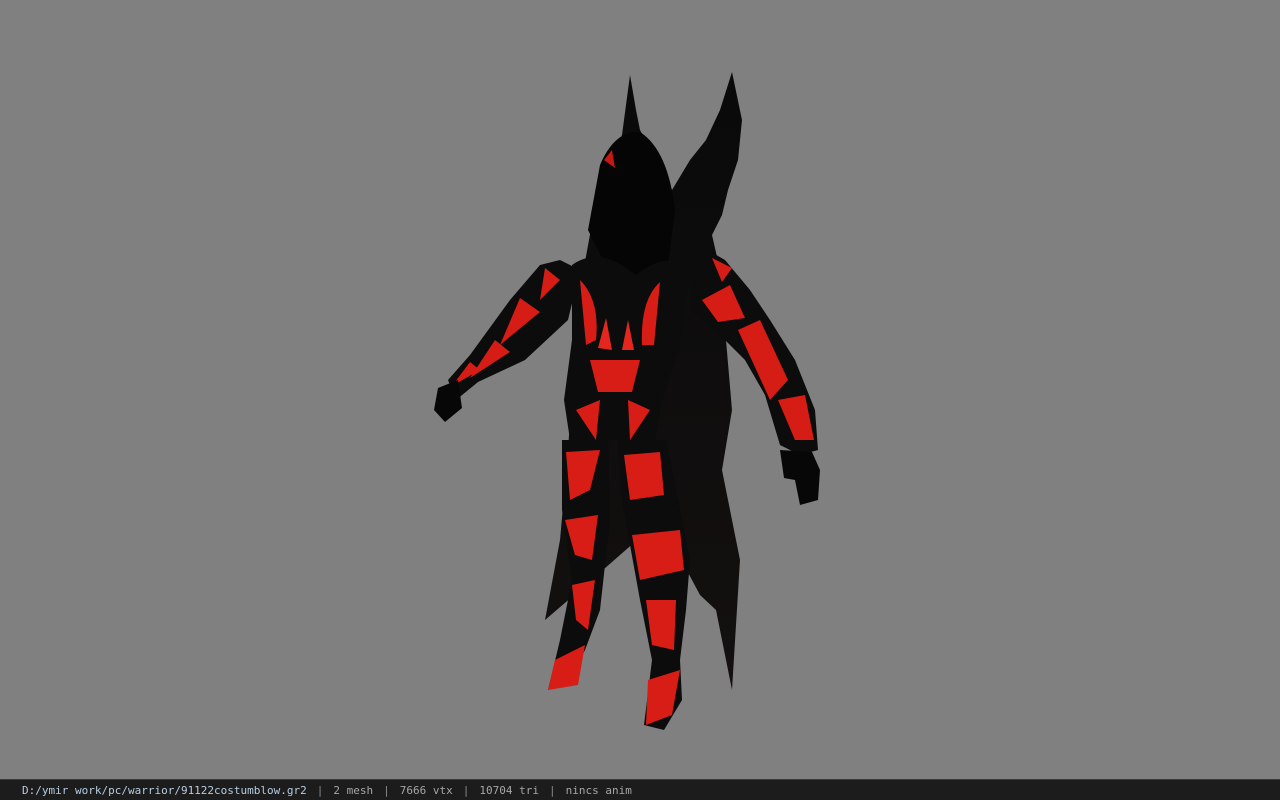 The image size is (1280, 800). Describe the element at coordinates (598, 790) in the screenshot. I see `animation-status-label: nincs anim` at that location.